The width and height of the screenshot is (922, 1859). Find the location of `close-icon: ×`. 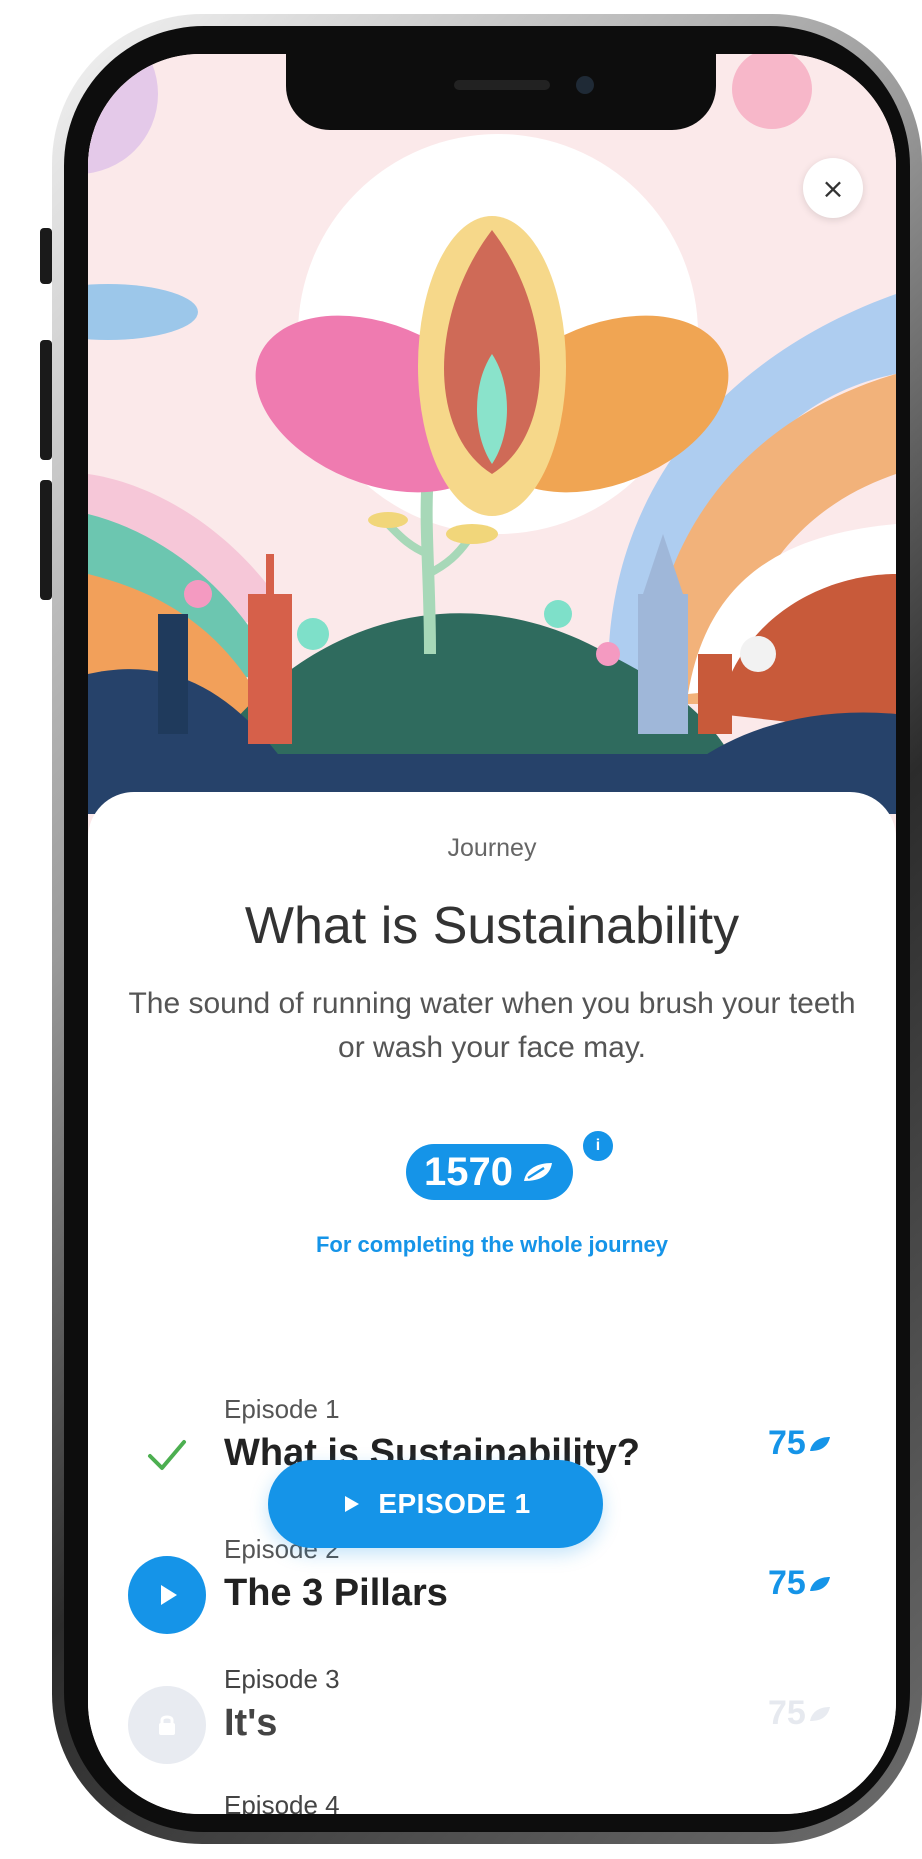

close-icon: × is located at coordinates (833, 188).